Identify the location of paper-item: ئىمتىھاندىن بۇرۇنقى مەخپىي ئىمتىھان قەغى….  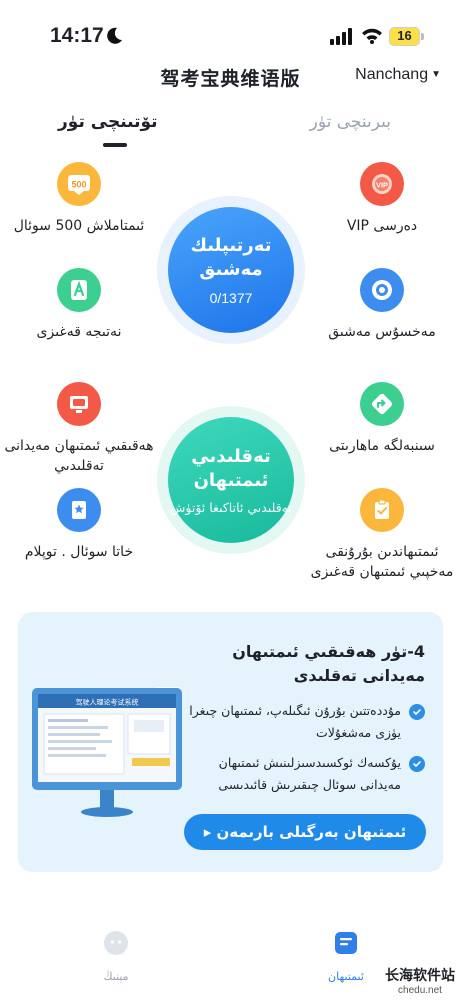
(382, 535).